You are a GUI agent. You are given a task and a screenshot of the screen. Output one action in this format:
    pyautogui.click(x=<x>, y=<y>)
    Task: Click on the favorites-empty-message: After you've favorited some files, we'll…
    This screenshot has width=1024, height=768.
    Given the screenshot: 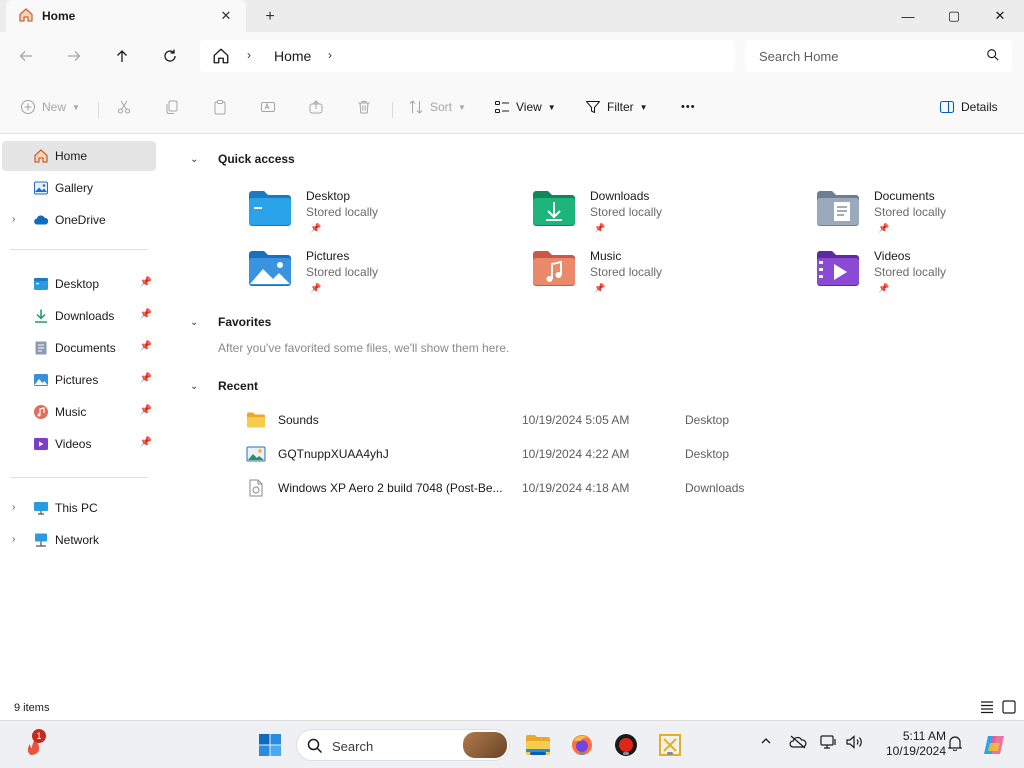 What is the action you would take?
    pyautogui.click(x=364, y=348)
    